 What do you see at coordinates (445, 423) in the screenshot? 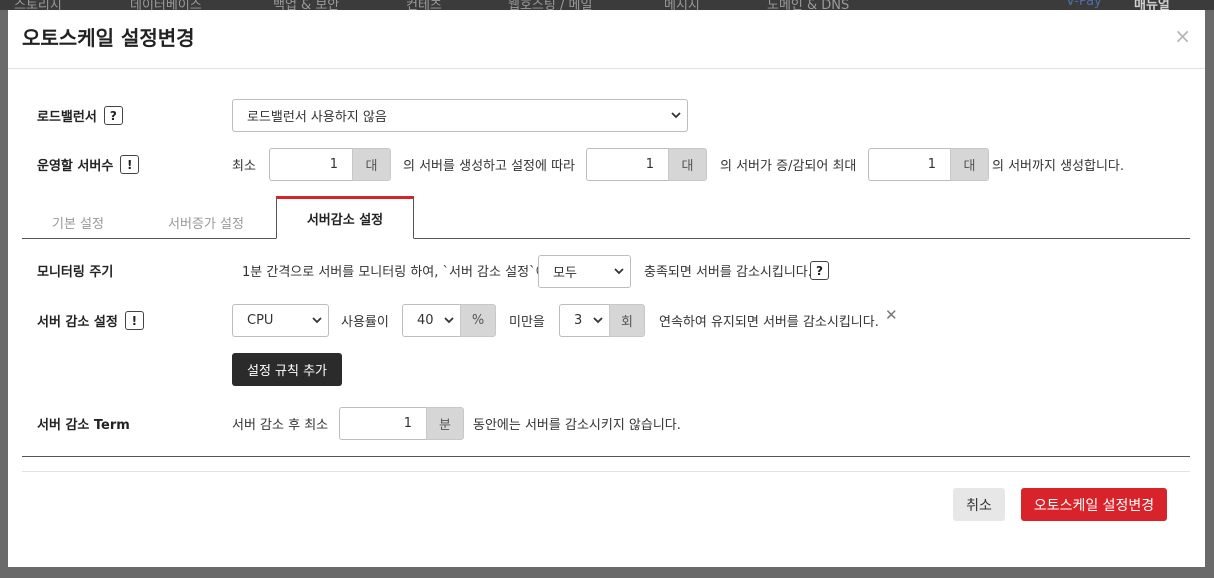
I see `term-unit: 분` at bounding box center [445, 423].